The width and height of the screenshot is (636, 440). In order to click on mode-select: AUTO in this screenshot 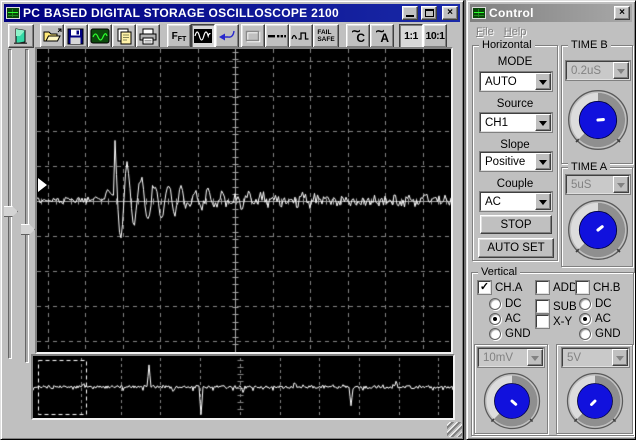, I will do `click(516, 81)`.